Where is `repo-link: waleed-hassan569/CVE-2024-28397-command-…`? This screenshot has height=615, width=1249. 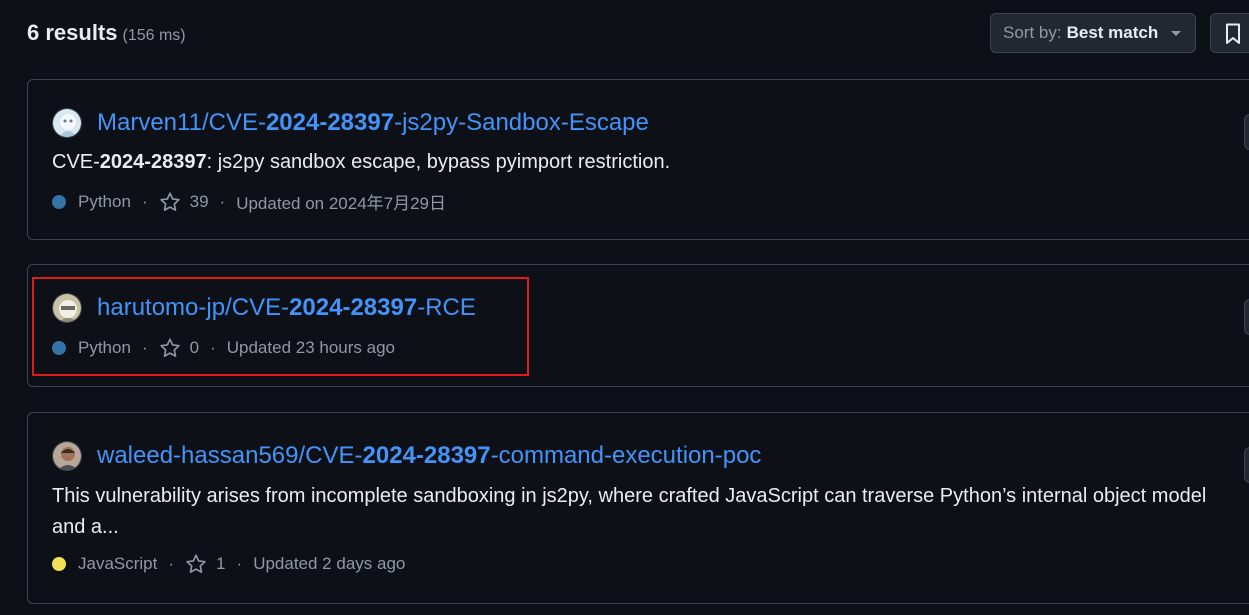
repo-link: waleed-hassan569/CVE-2024-28397-command-… is located at coordinates (429, 456).